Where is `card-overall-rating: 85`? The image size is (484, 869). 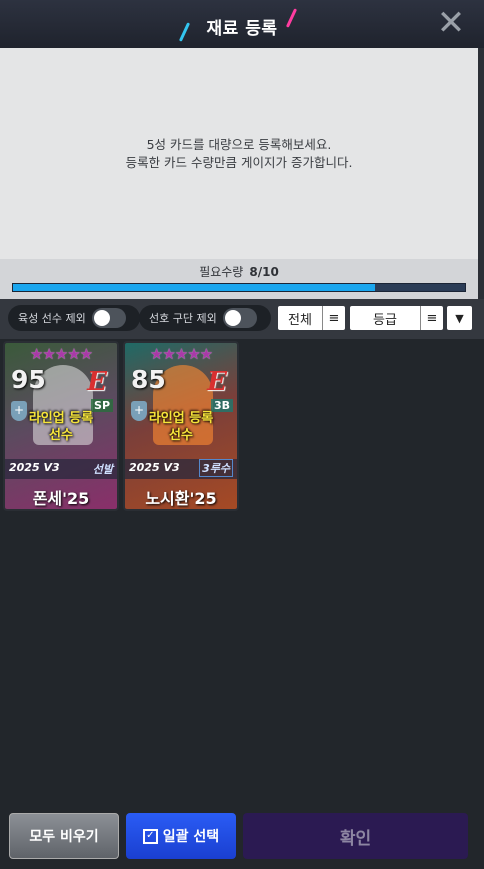 card-overall-rating: 85 is located at coordinates (148, 379).